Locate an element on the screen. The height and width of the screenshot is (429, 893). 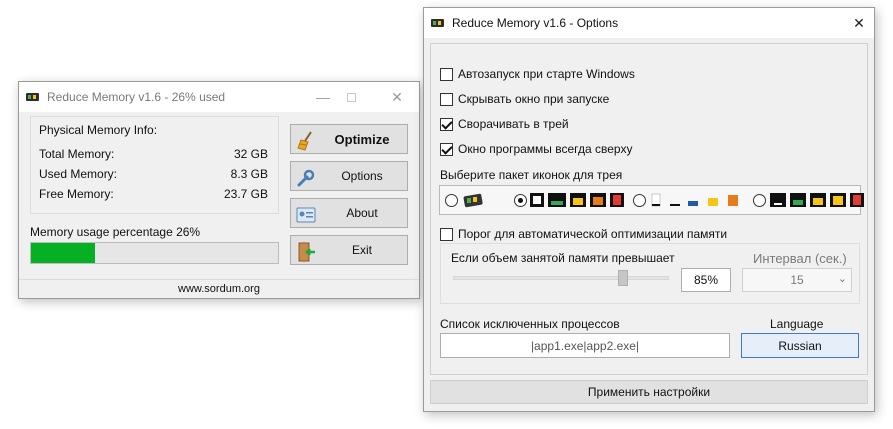
hide-on-start-checkbox-box is located at coordinates (446, 99).